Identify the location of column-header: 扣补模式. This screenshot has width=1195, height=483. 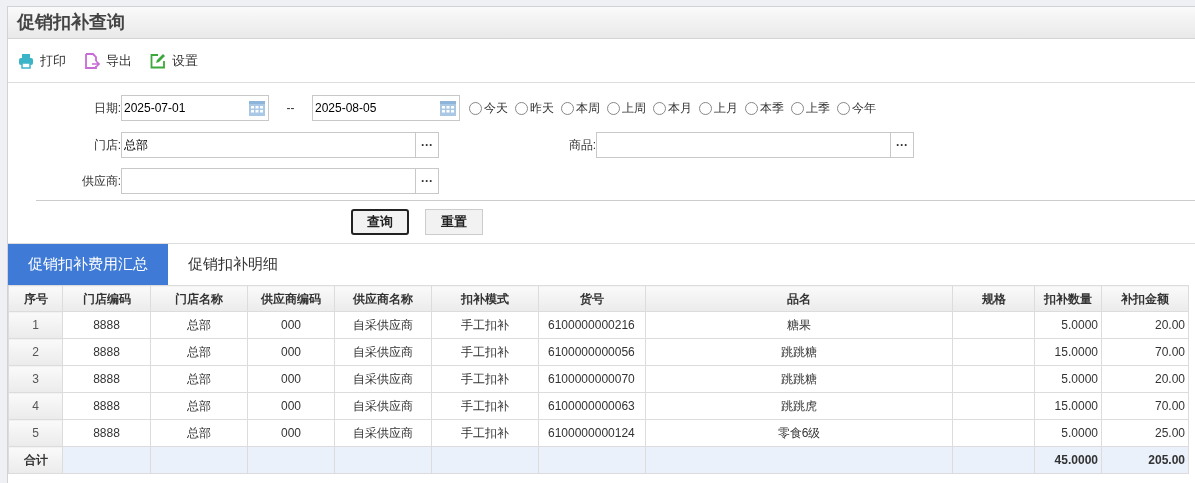
(485, 298).